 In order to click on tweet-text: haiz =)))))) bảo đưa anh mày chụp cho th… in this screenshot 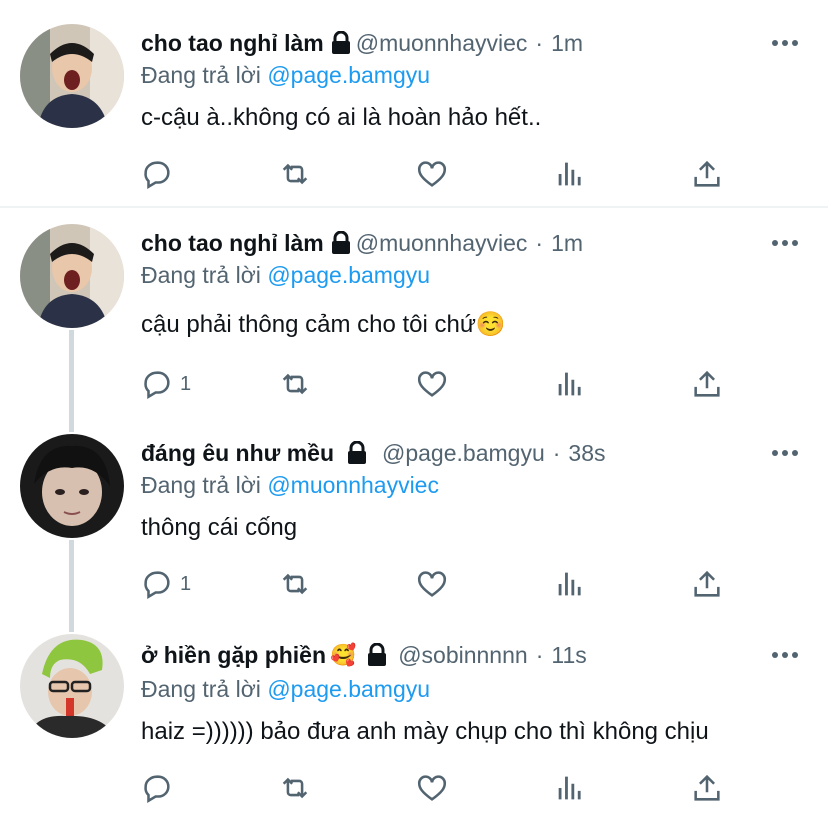, I will do `click(425, 731)`.